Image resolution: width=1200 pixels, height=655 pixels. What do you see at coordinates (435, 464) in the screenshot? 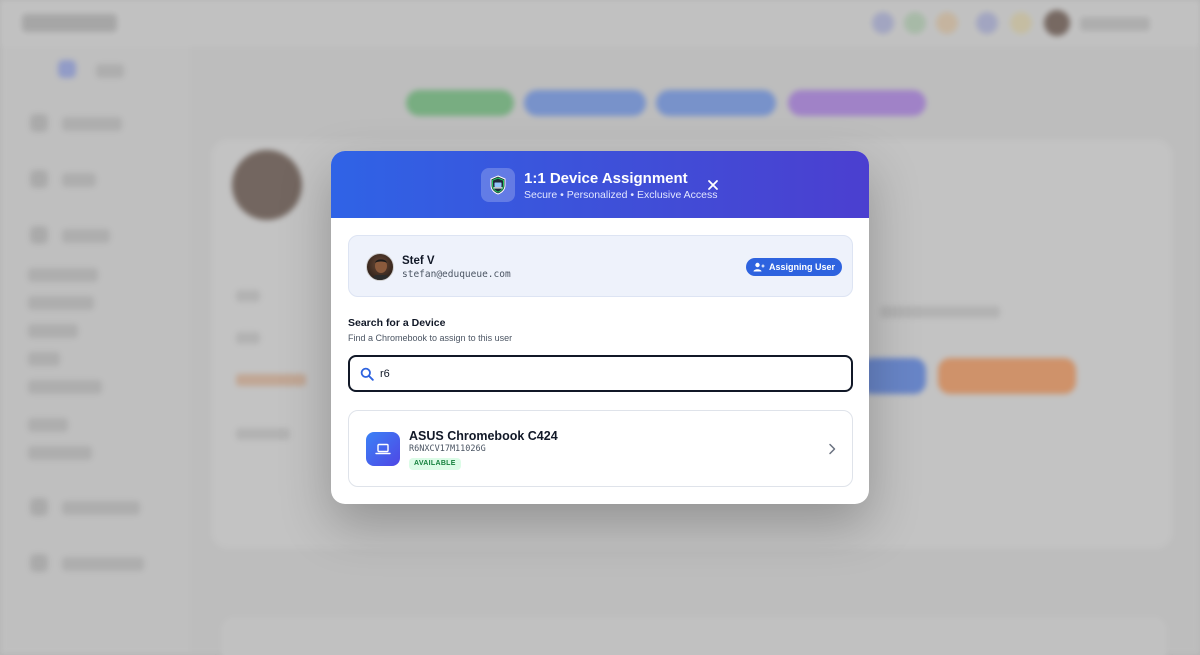
I see `status-badge: AVAILABLE` at bounding box center [435, 464].